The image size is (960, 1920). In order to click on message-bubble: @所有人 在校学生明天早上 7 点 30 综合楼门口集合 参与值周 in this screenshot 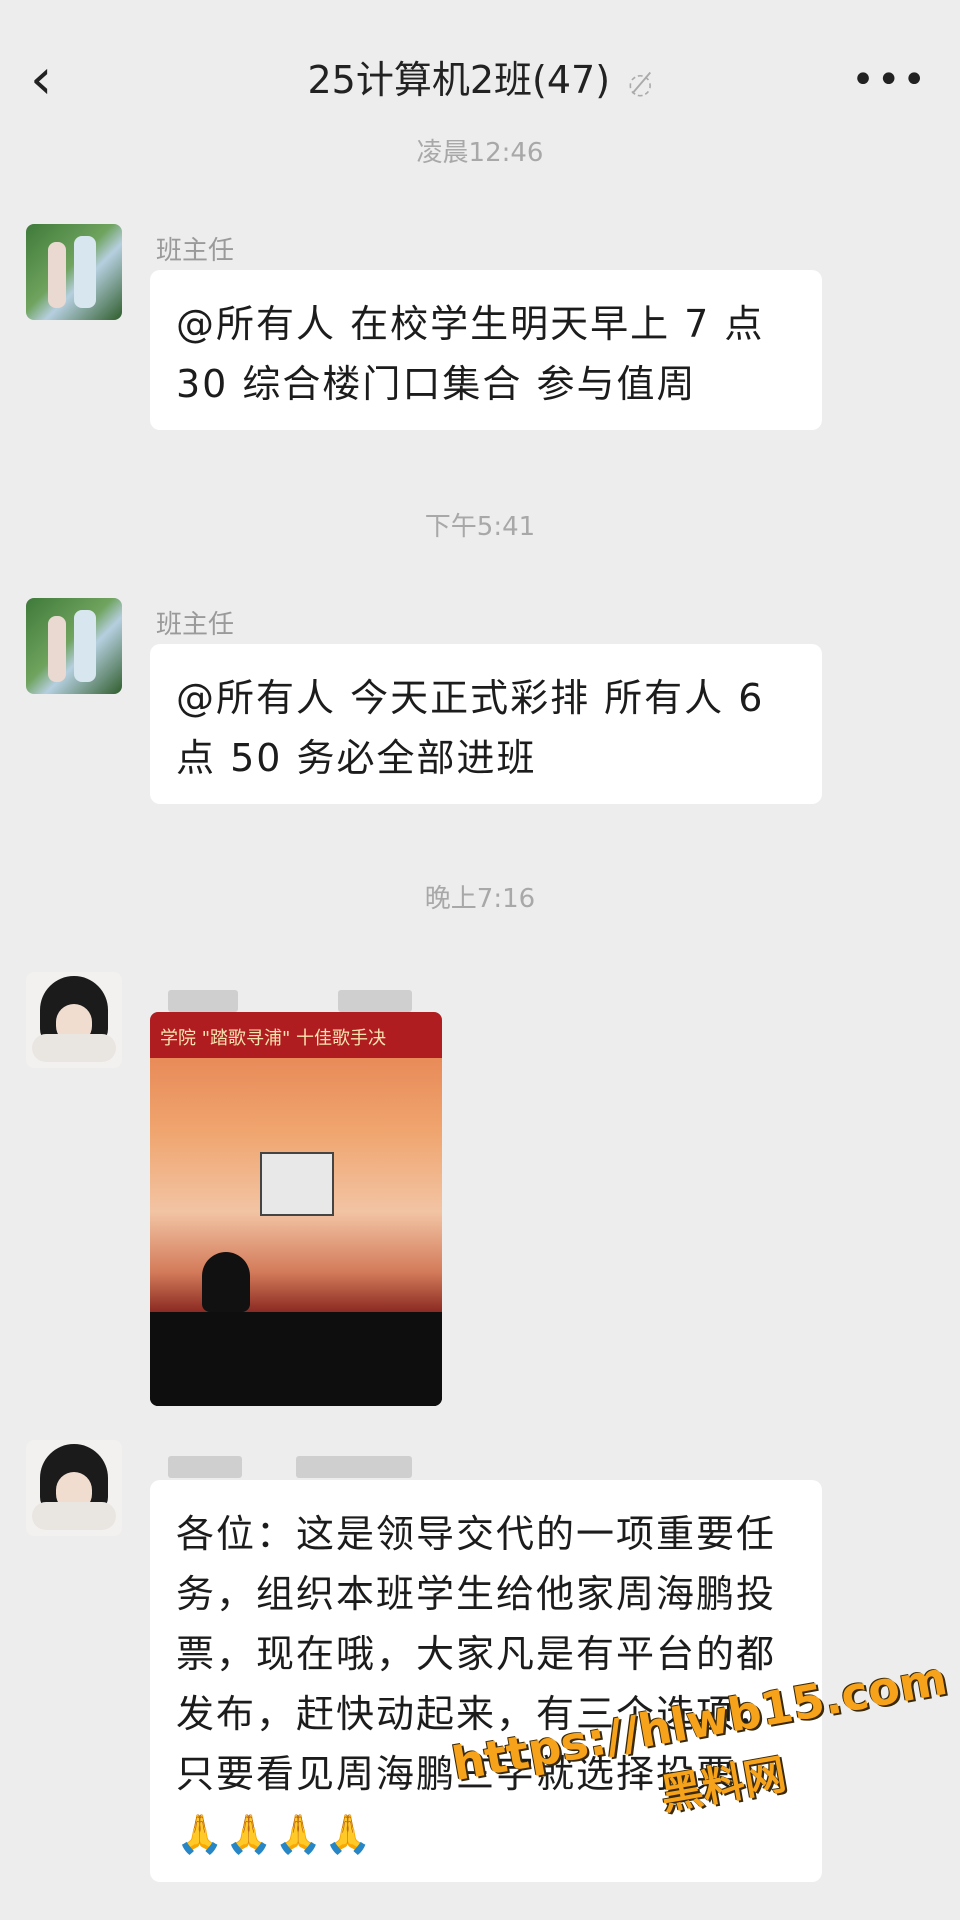, I will do `click(486, 350)`.